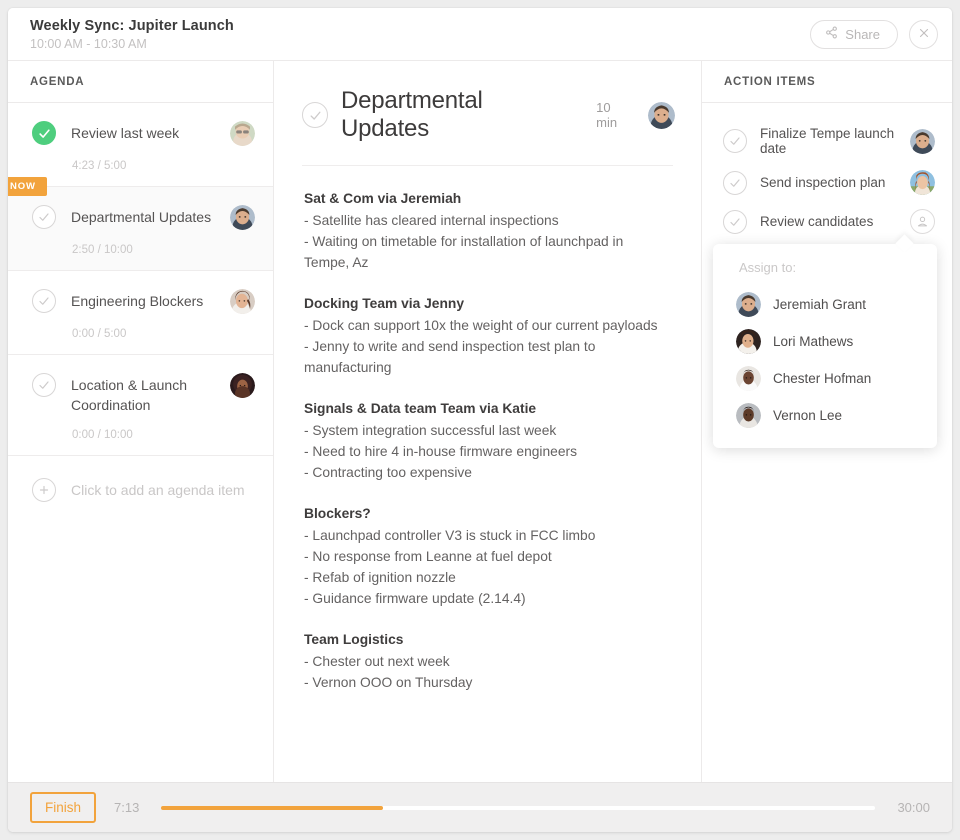 The width and height of the screenshot is (960, 840). I want to click on assign-option-label: Jeremiah Grant, so click(820, 304).